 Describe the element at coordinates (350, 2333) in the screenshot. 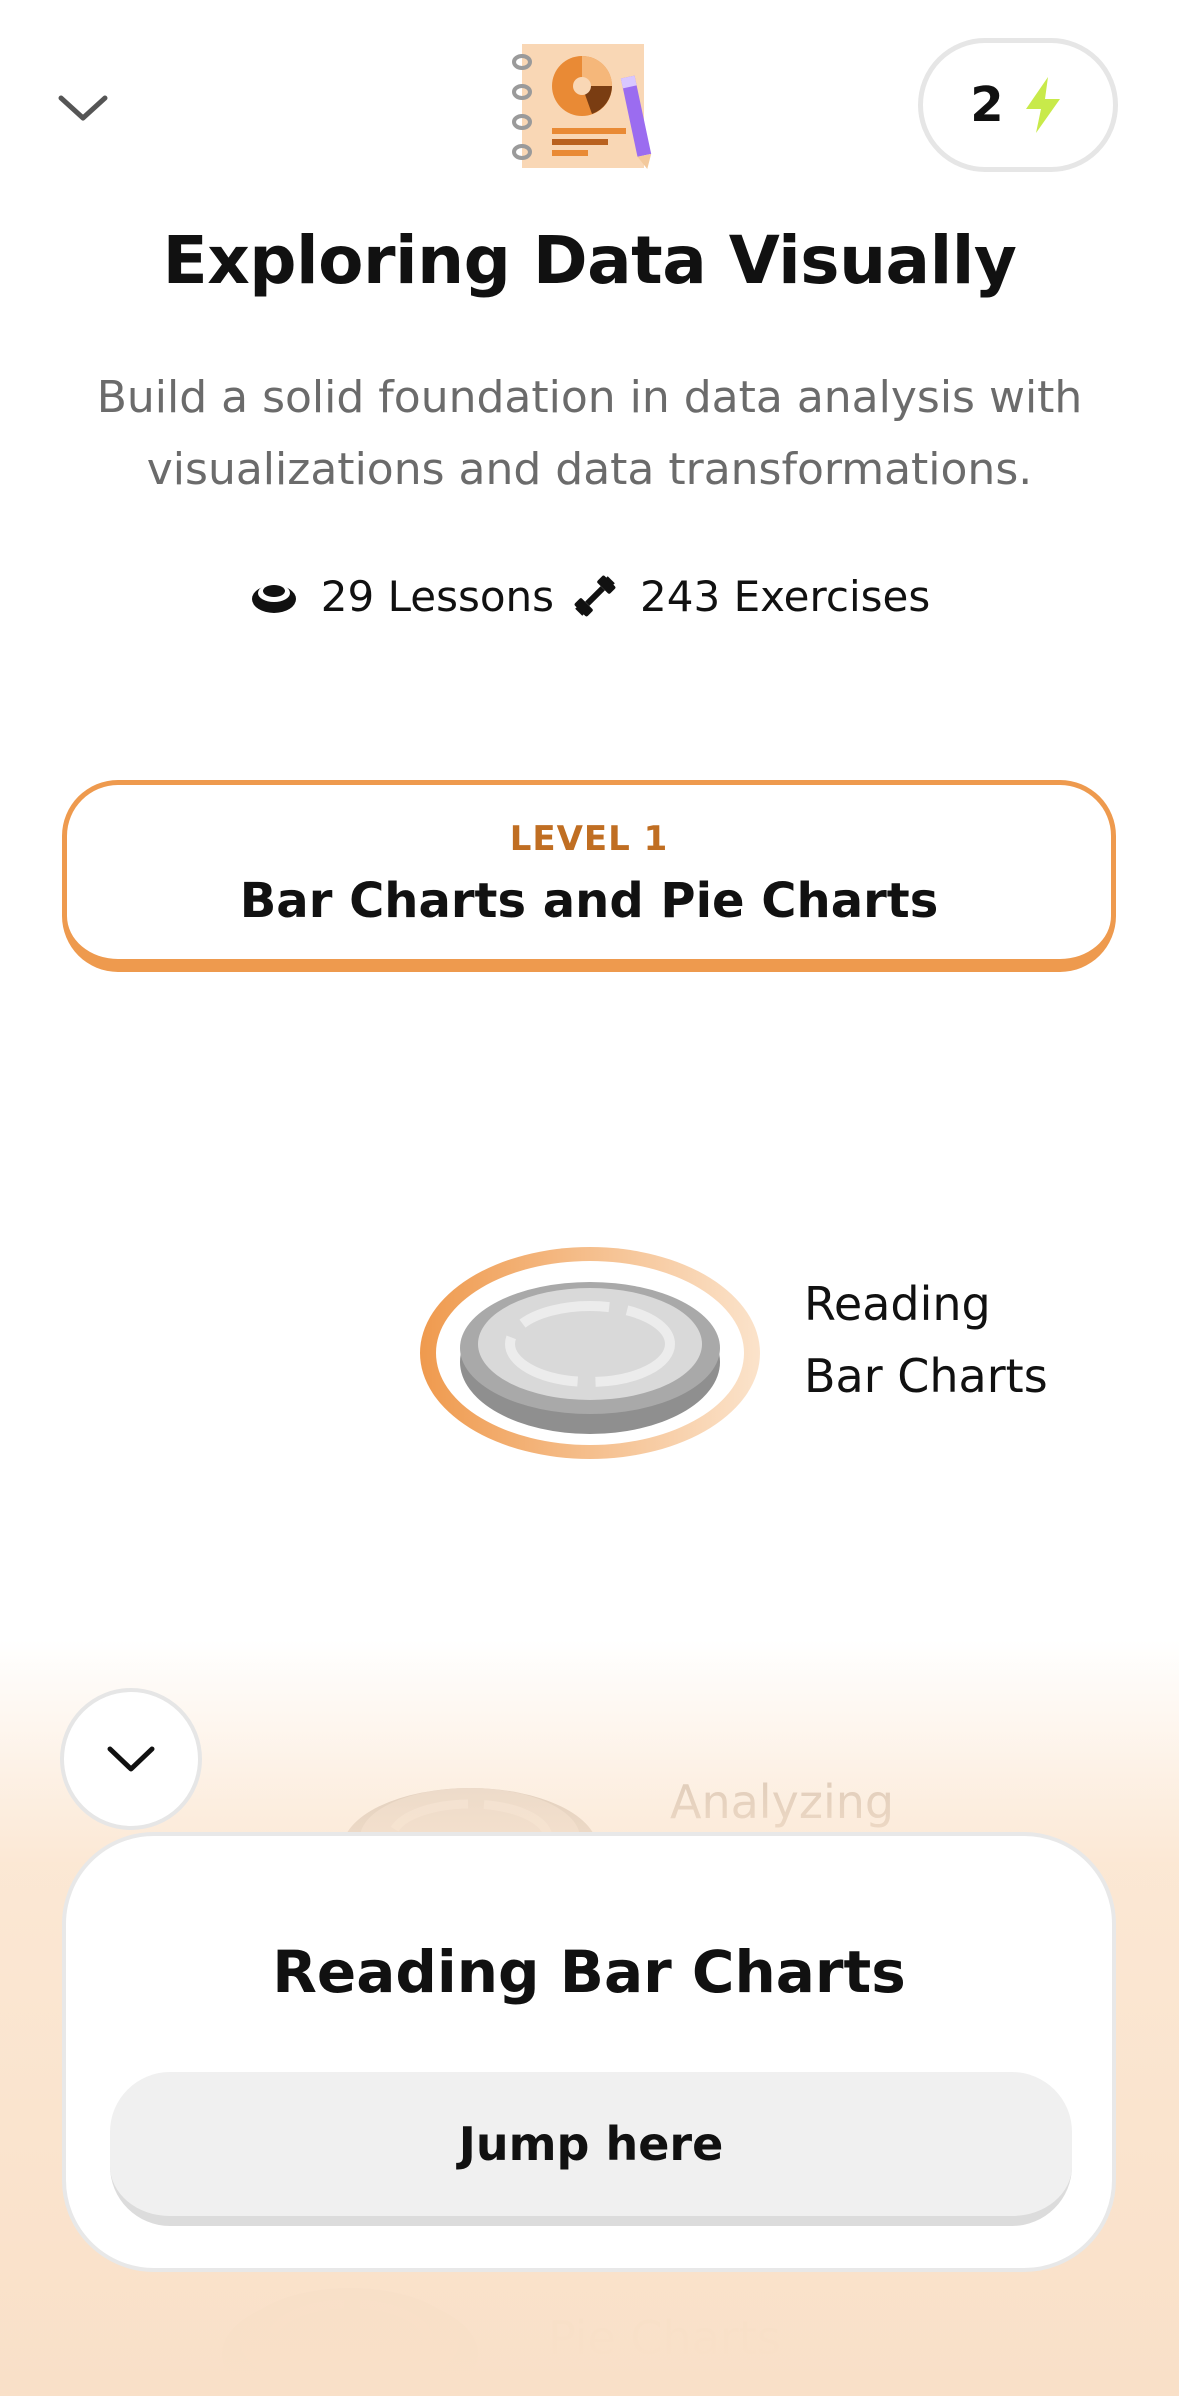

I see `lesson-node-locked` at that location.